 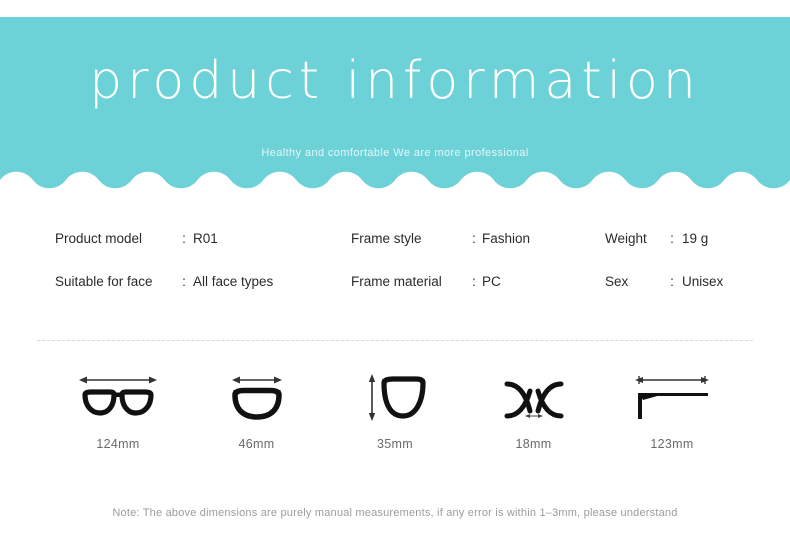 I want to click on section-divider, so click(x=395, y=340).